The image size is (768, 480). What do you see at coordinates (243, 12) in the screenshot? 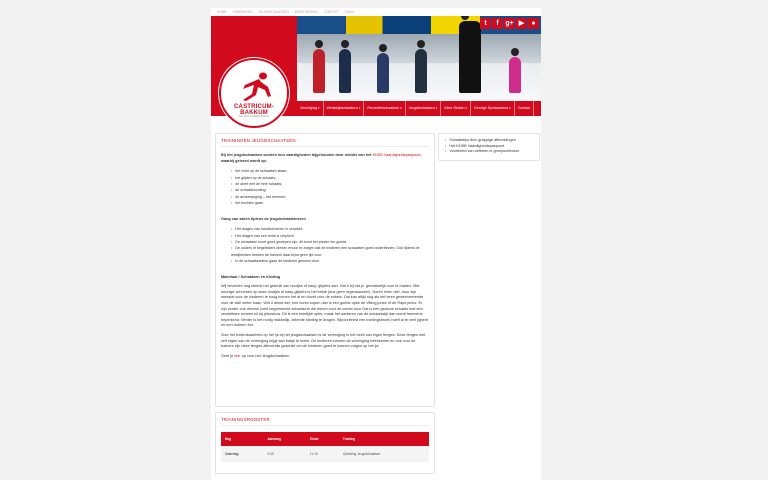
I see `top-link: VERENIGING` at bounding box center [243, 12].